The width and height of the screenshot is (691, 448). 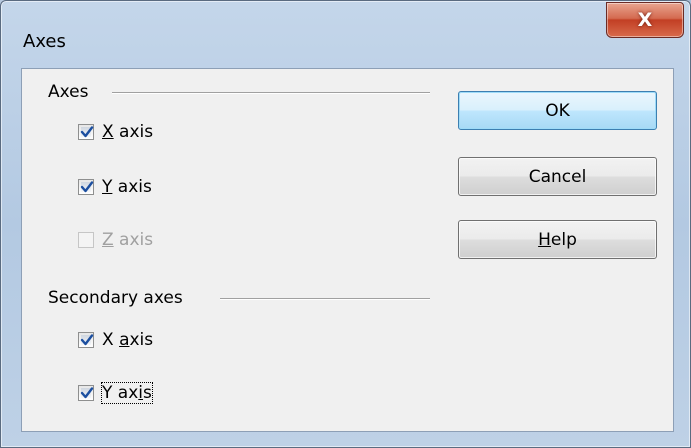 I want to click on secondary-y-axis-label: Y axis, so click(x=127, y=393).